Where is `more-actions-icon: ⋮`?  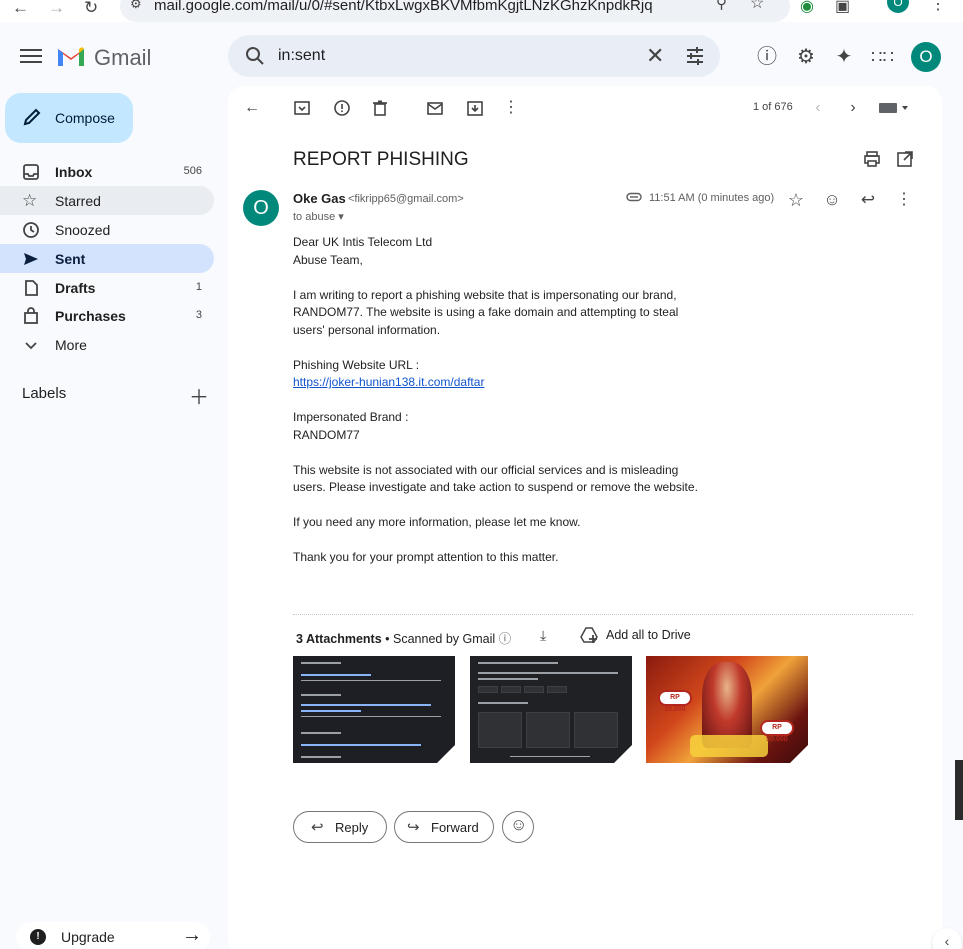
more-actions-icon: ⋮ is located at coordinates (511, 108).